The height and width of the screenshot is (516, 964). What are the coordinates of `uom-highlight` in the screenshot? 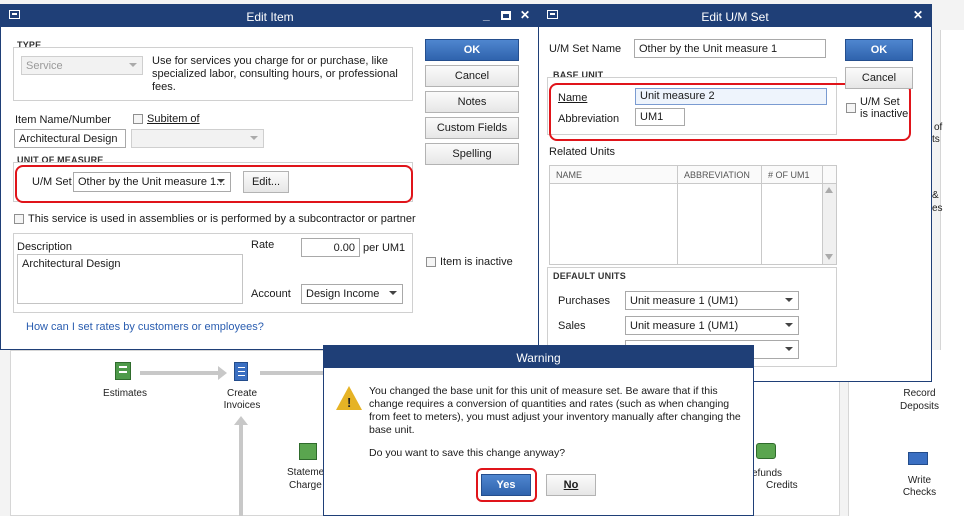 It's located at (214, 184).